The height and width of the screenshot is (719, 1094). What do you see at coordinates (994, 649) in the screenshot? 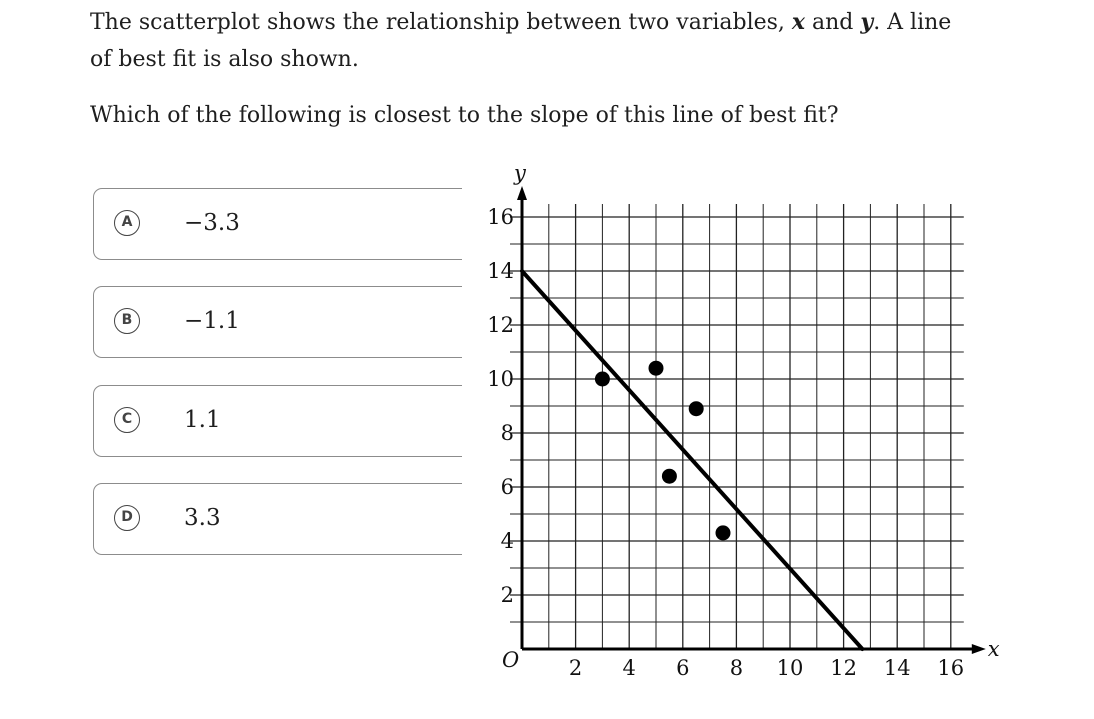
I see `x-axis-label: x` at bounding box center [994, 649].